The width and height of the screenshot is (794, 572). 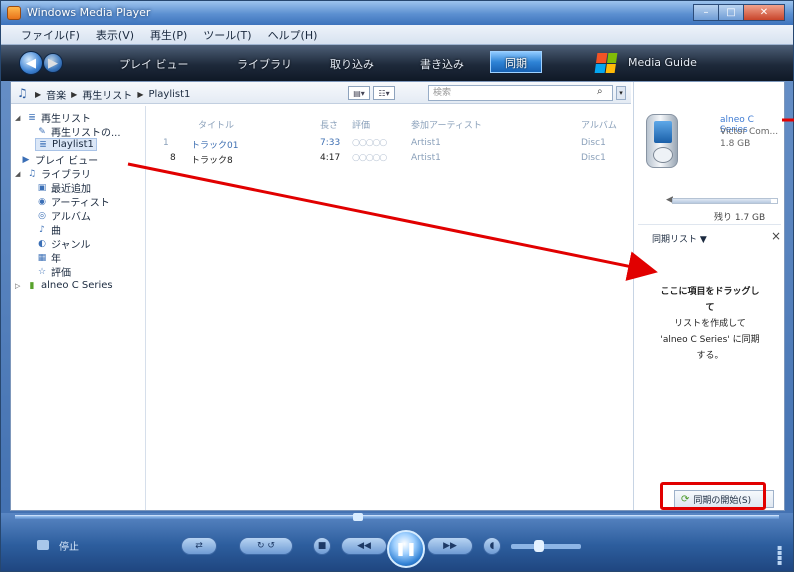 I want to click on breadcrumb-music: 音楽, so click(x=56, y=94).